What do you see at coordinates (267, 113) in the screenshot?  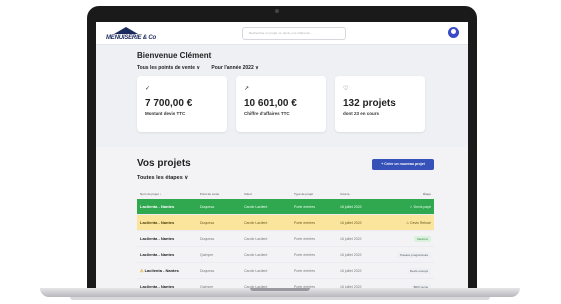 I see `kpi-label: Chiffre d'affaires TTC` at bounding box center [267, 113].